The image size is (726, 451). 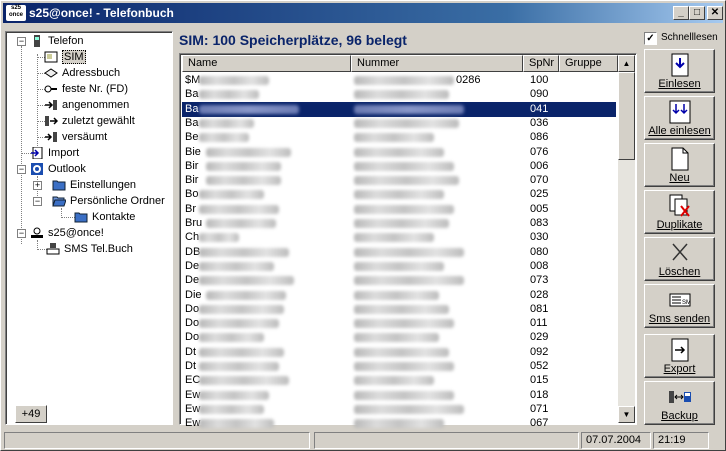 I want to click on table-row: Die 028, so click(x=399, y=295).